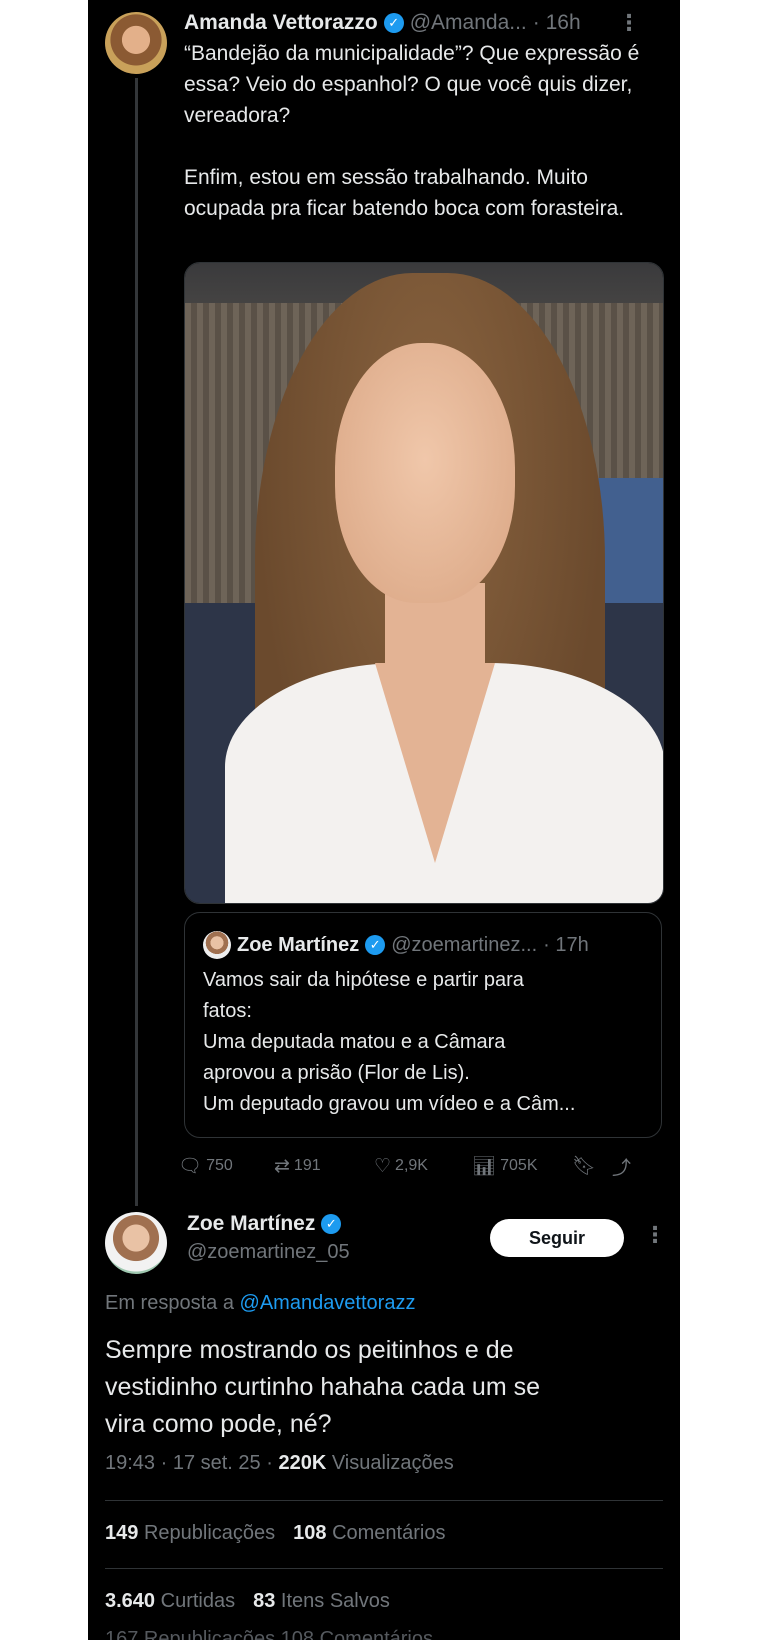 The width and height of the screenshot is (768, 1640). I want to click on author-handle: @zoemartinez_05, so click(268, 1252).